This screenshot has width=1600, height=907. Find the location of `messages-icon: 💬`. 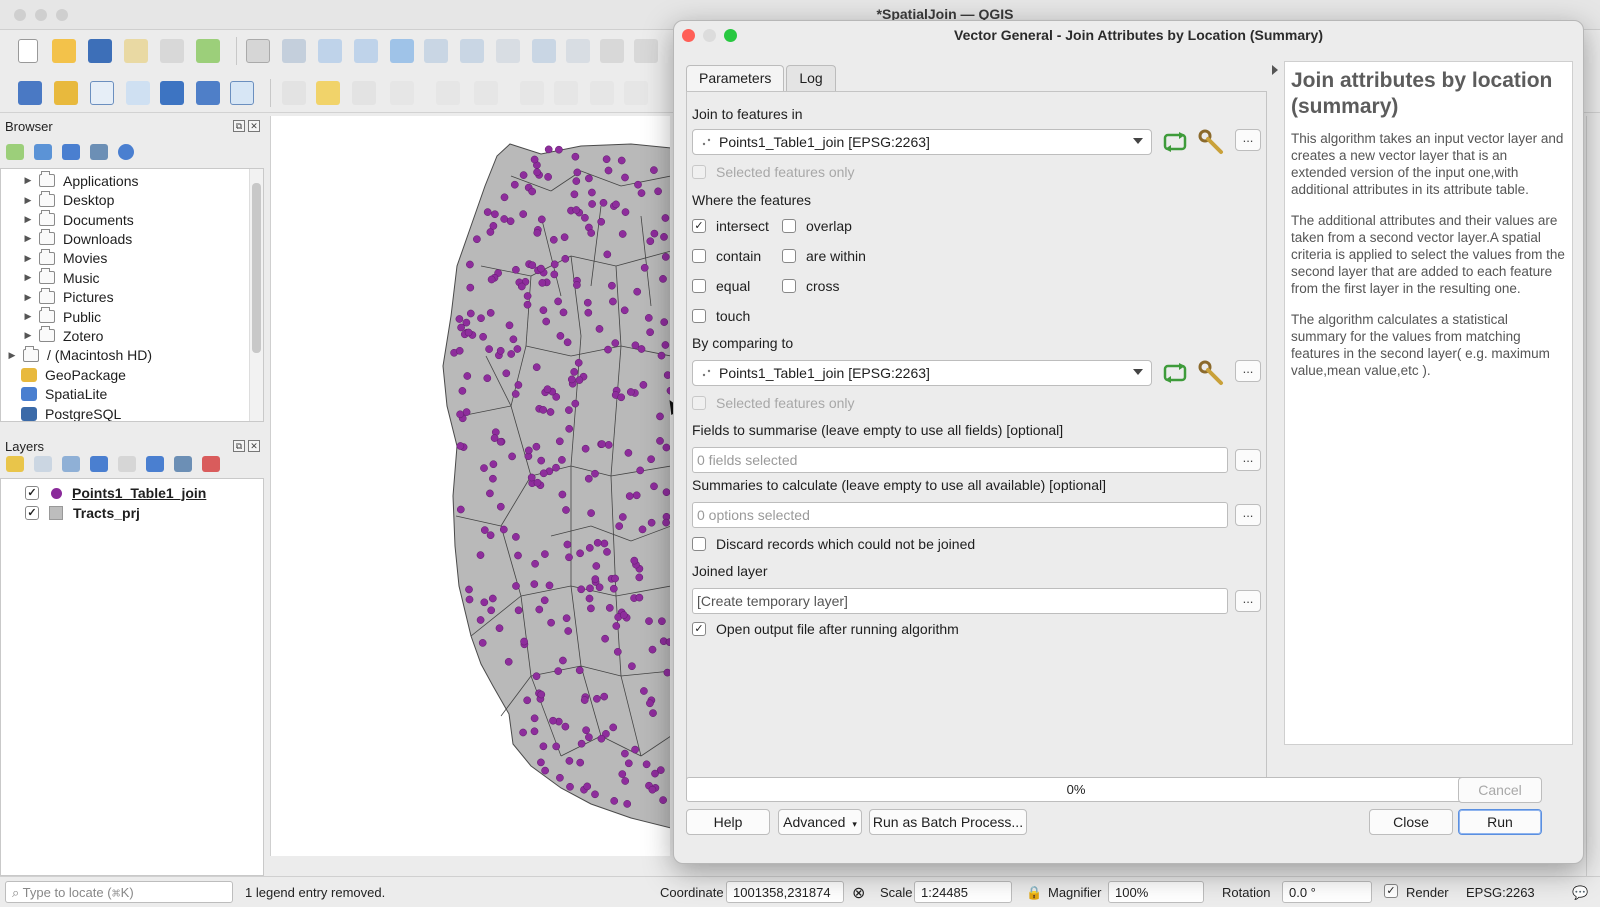

messages-icon: 💬 is located at coordinates (1580, 893).